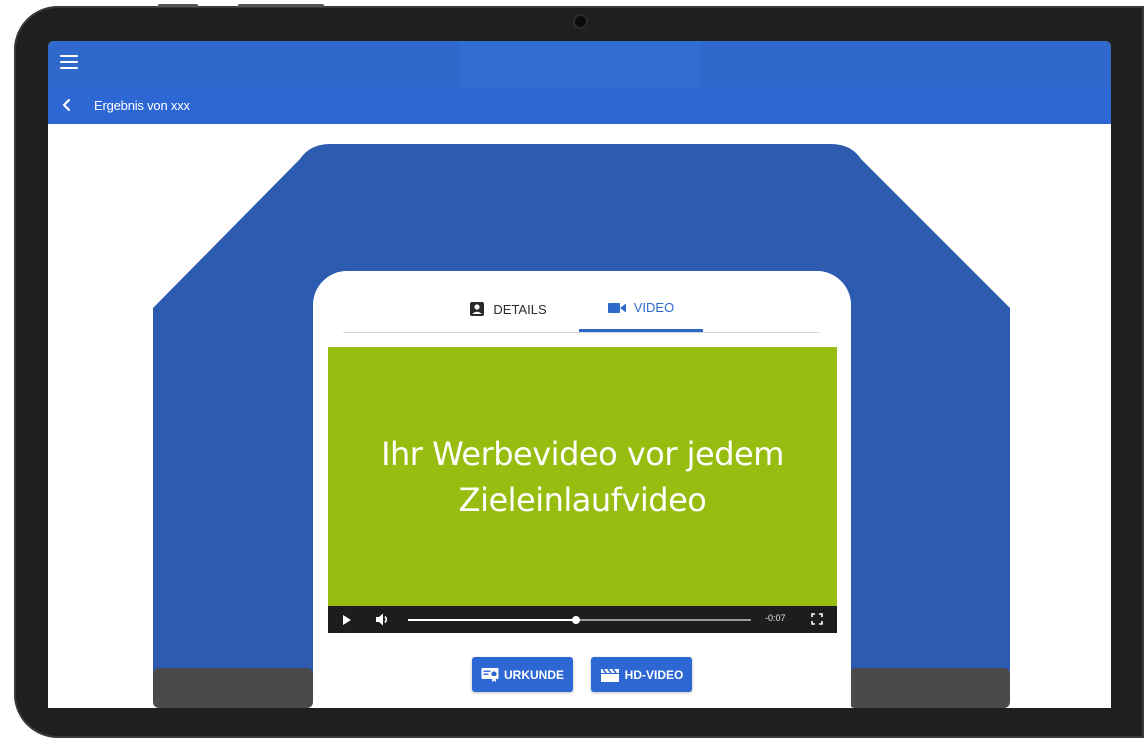 This screenshot has width=1144, height=738. What do you see at coordinates (492, 620) in the screenshot?
I see `progress-fill` at bounding box center [492, 620].